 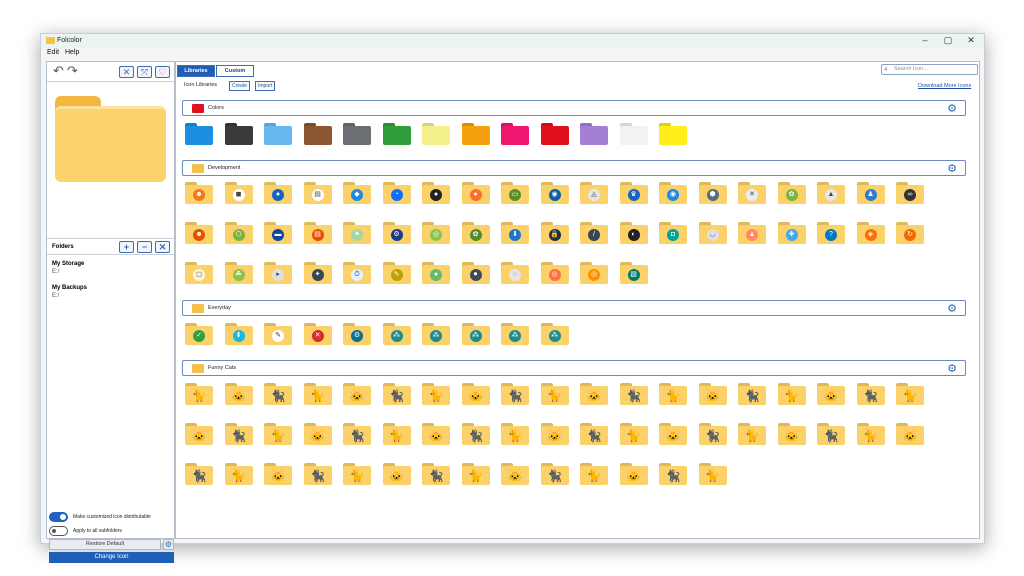 I want to click on menu-edit: Edit, so click(x=53, y=52).